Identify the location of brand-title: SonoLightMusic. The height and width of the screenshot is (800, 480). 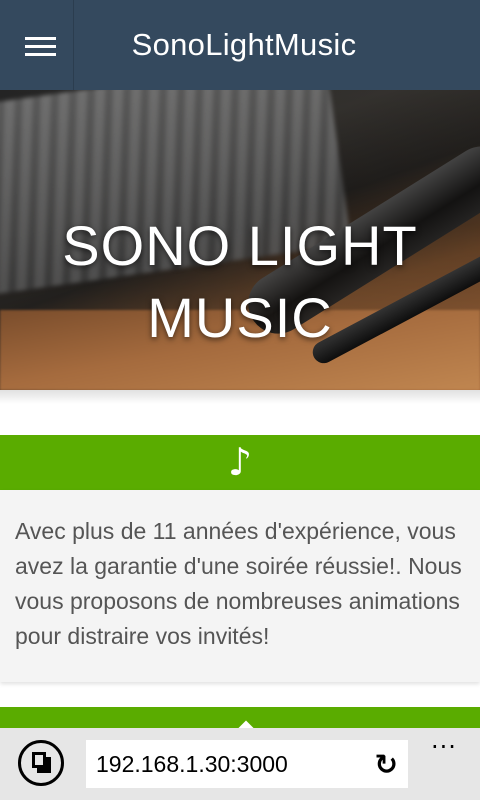
(244, 45).